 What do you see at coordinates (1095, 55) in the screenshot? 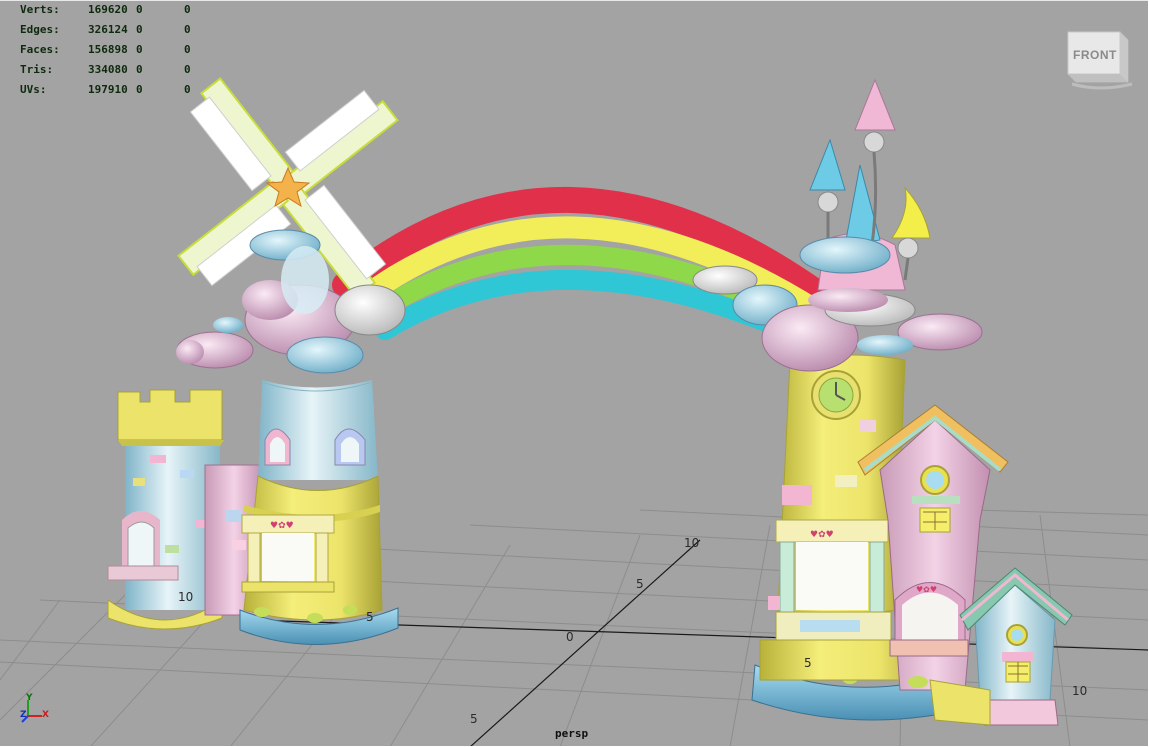
I see `viewcube-face-label: FRONT` at bounding box center [1095, 55].